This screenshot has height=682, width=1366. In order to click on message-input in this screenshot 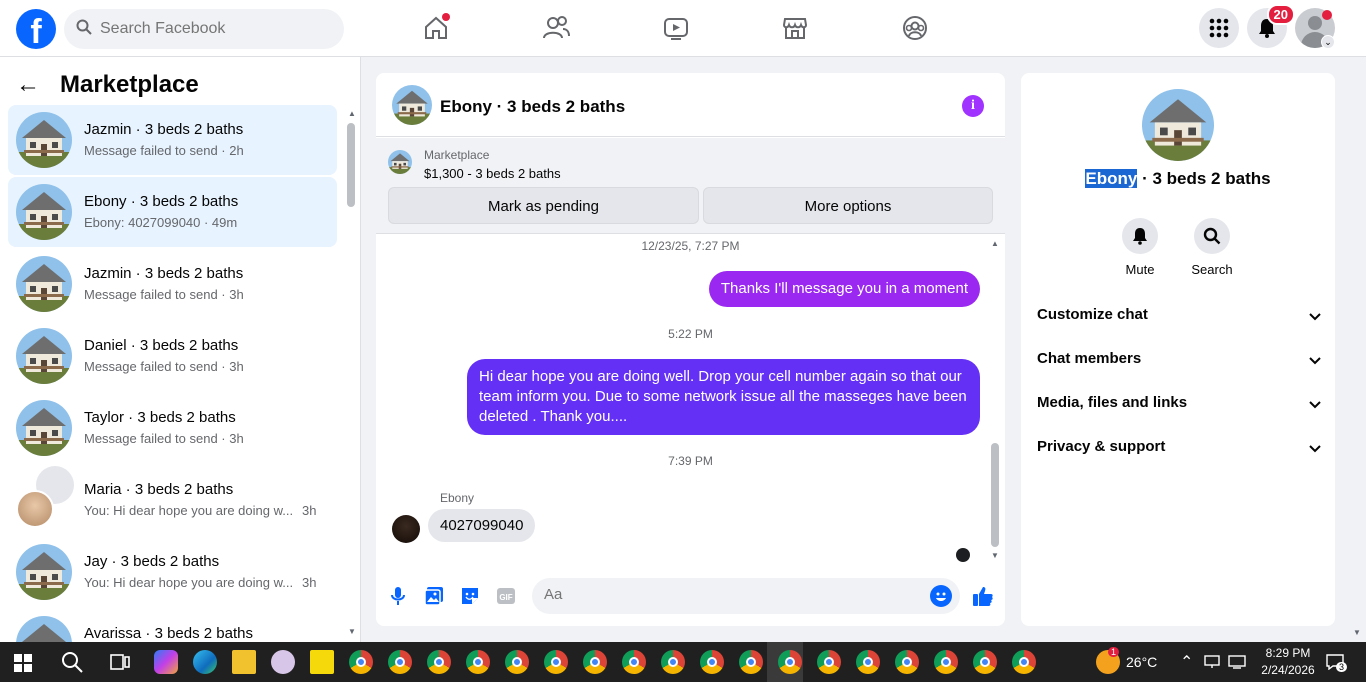, I will do `click(724, 594)`.